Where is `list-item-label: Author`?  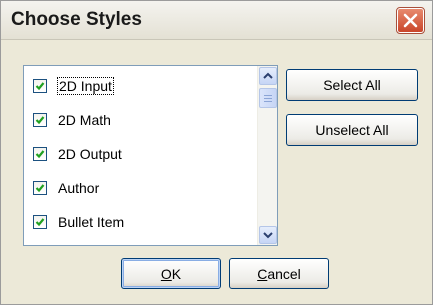 list-item-label: Author is located at coordinates (79, 188).